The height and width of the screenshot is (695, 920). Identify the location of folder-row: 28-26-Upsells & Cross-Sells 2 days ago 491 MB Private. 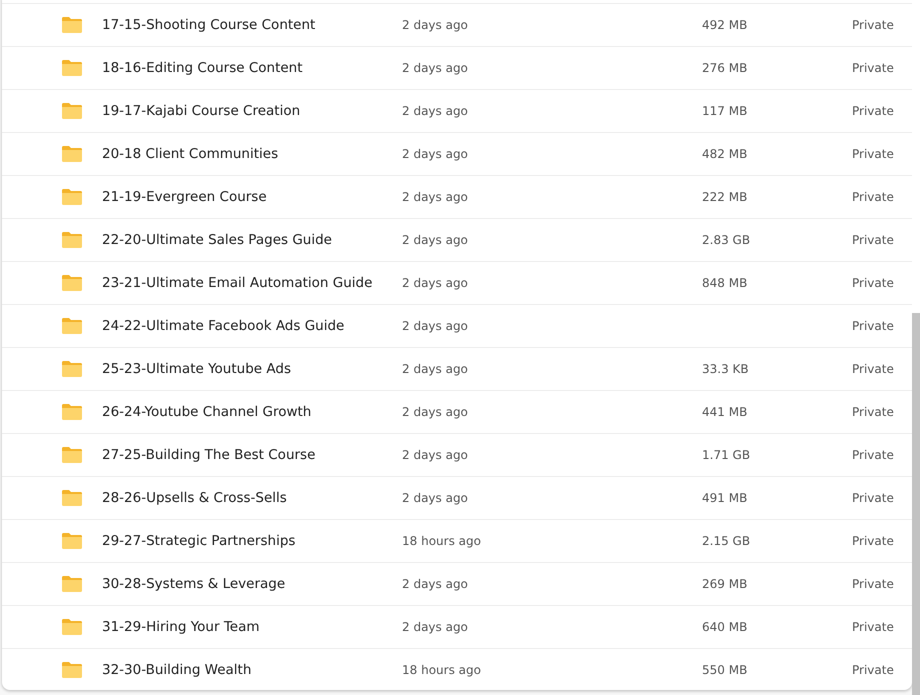
(457, 497).